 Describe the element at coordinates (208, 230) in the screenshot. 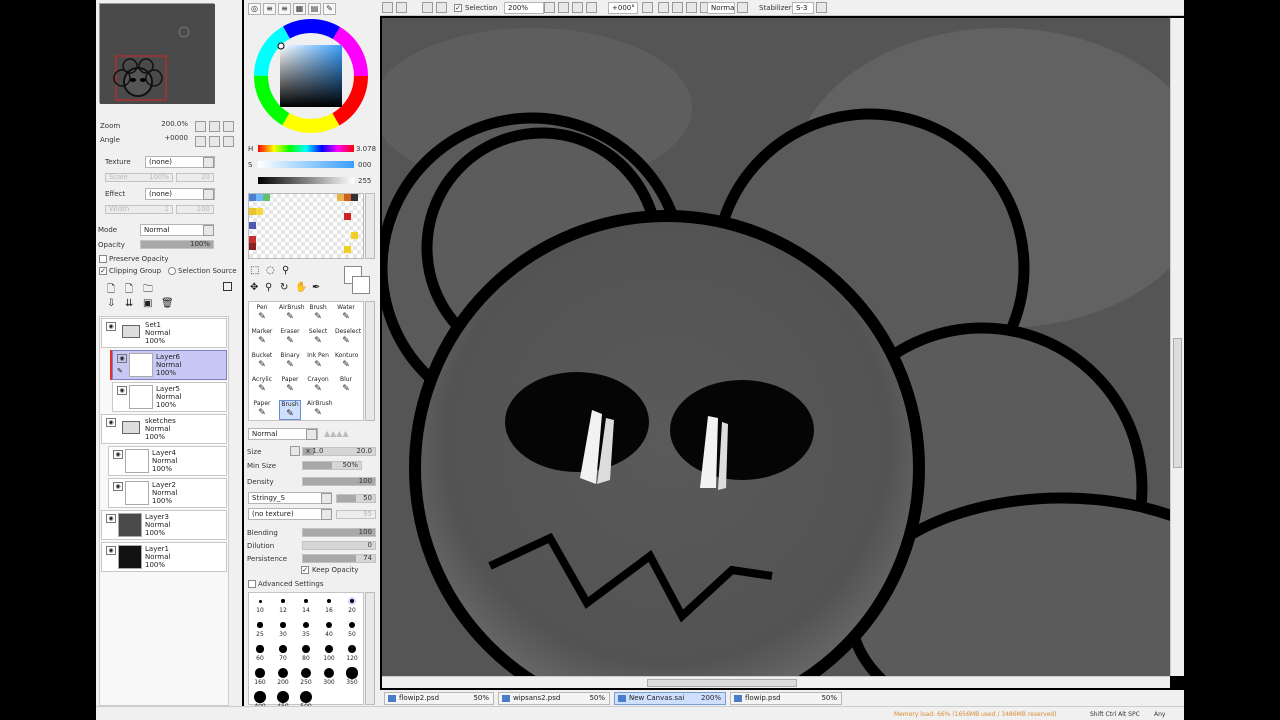

I see `blend-mode-dropdown-button` at that location.